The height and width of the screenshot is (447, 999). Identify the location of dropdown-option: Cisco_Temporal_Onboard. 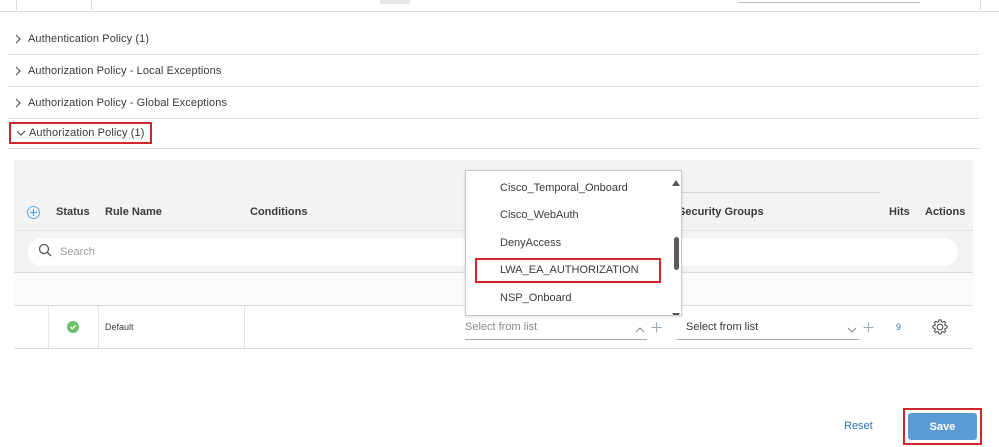
(564, 188).